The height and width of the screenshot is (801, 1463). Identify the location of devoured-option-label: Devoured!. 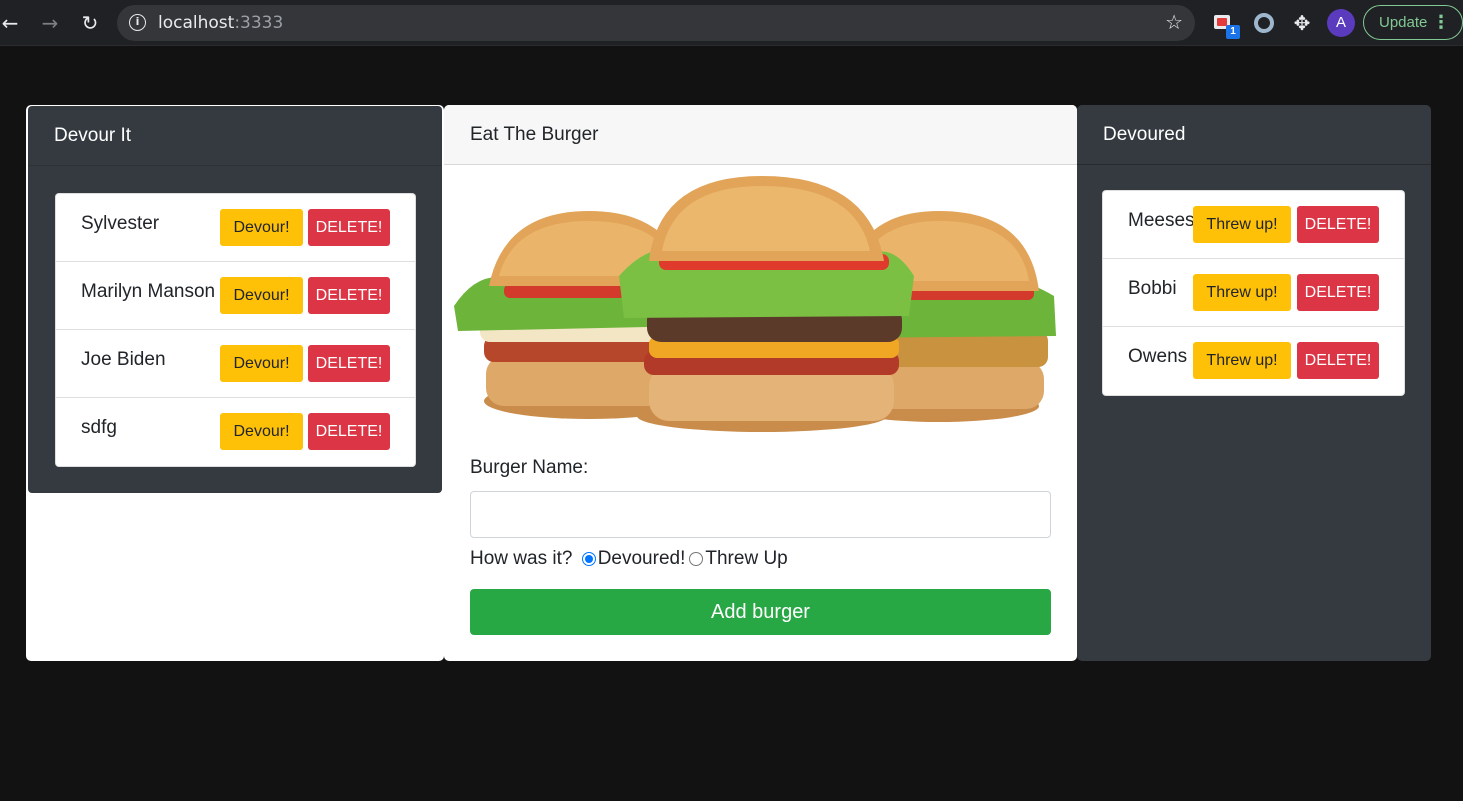
(642, 558).